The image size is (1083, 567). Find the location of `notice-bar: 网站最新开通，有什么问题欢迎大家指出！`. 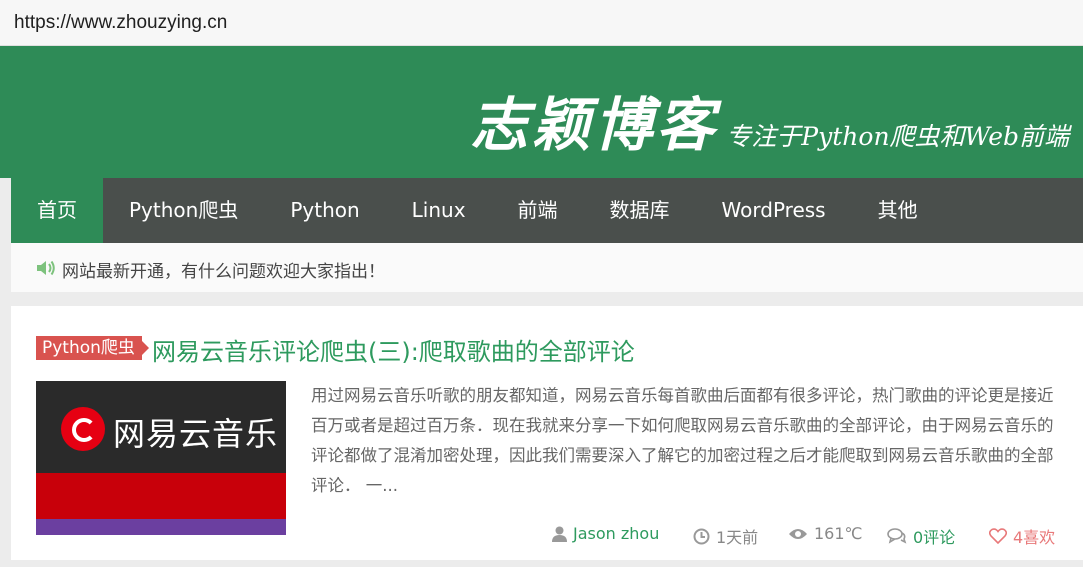

notice-bar: 网站最新开通，有什么问题欢迎大家指出！ is located at coordinates (547, 267).